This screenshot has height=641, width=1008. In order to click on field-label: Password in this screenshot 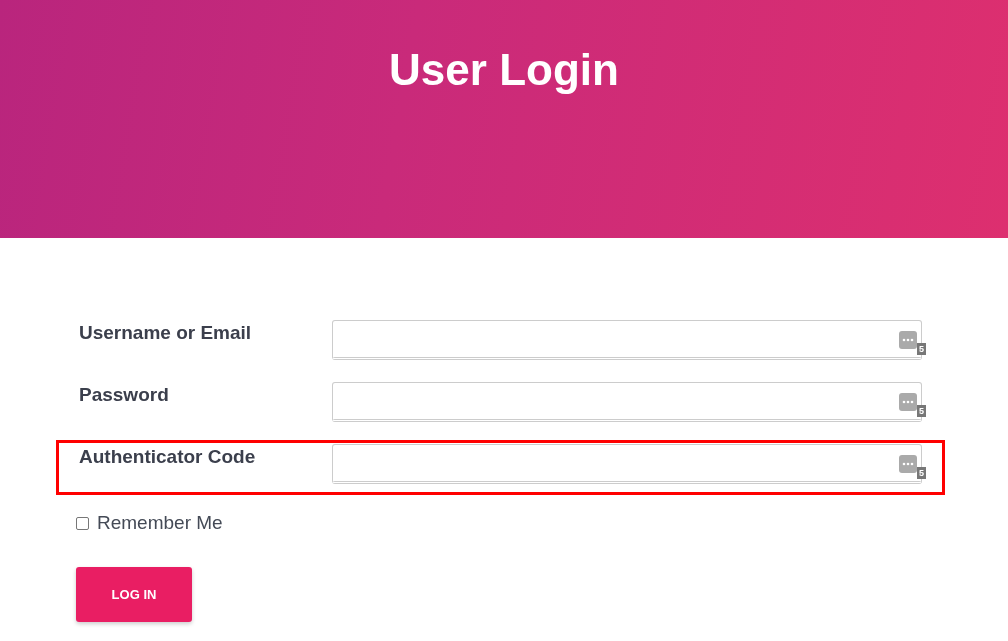, I will do `click(124, 395)`.